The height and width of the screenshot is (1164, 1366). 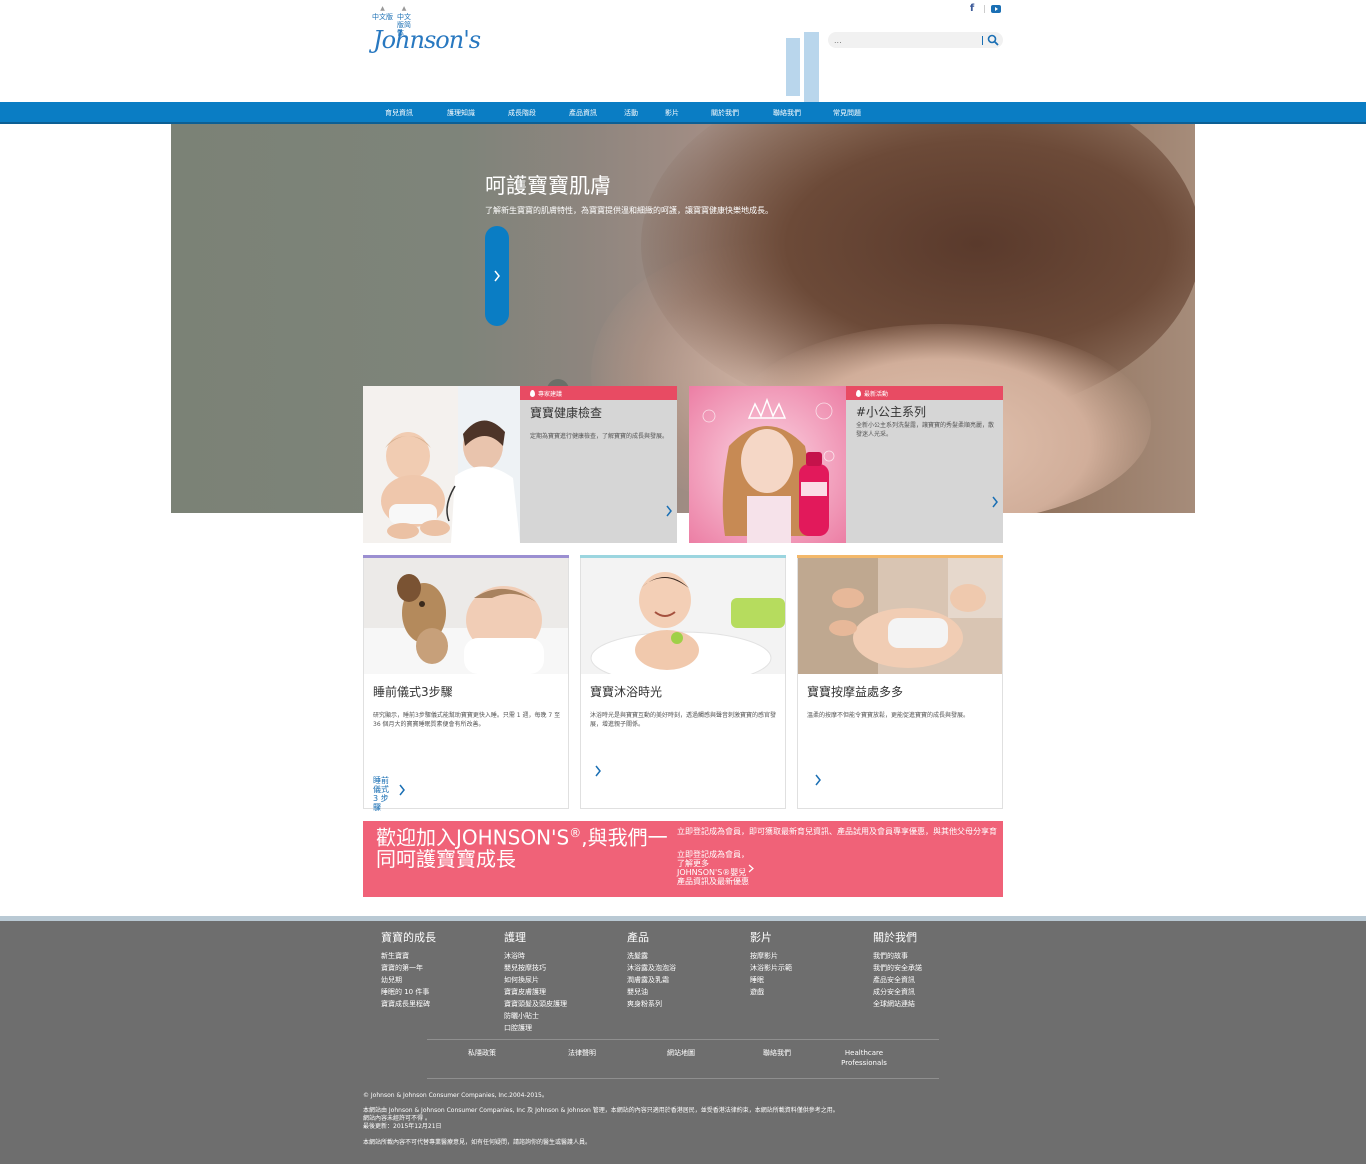 What do you see at coordinates (626, 692) in the screenshot?
I see `card-title: 寶寶沐浴時光` at bounding box center [626, 692].